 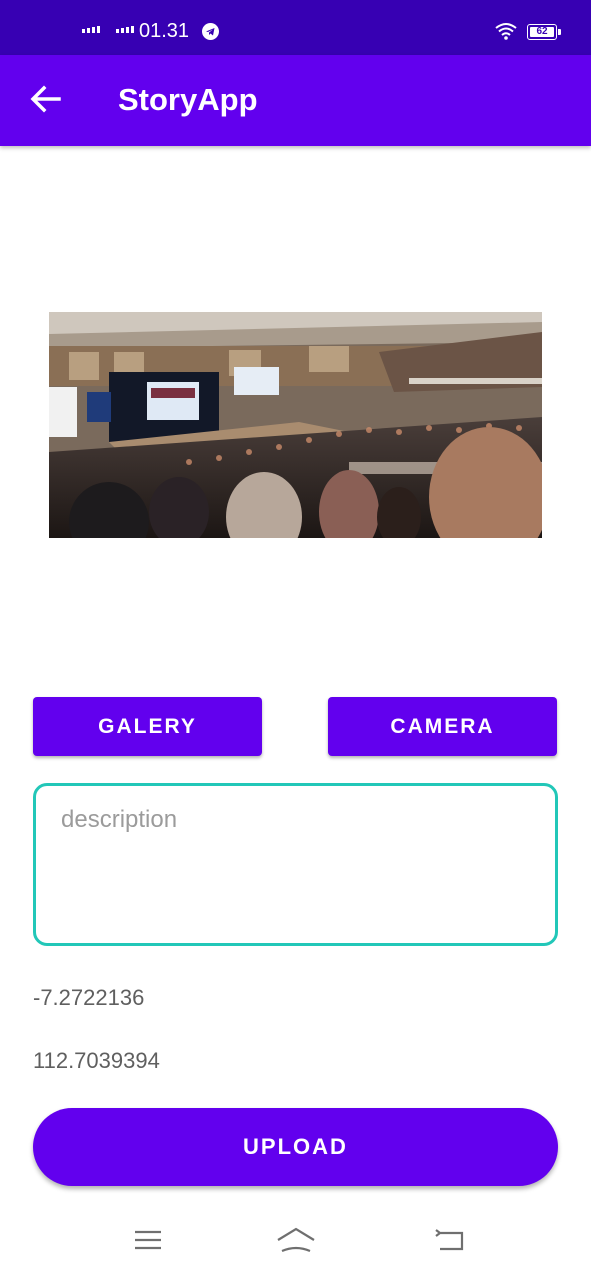 What do you see at coordinates (450, 1240) in the screenshot?
I see `back-nav-icon` at bounding box center [450, 1240].